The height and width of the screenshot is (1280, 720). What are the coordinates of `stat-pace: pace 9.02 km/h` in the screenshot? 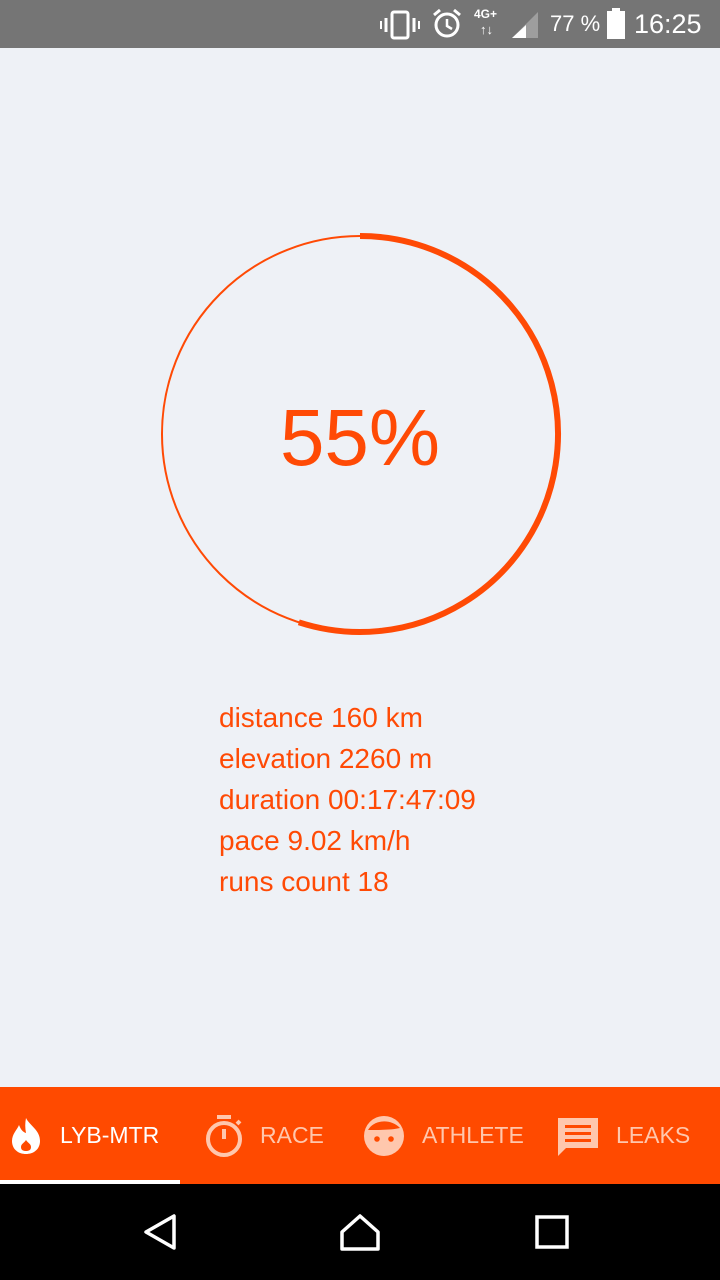 It's located at (315, 840).